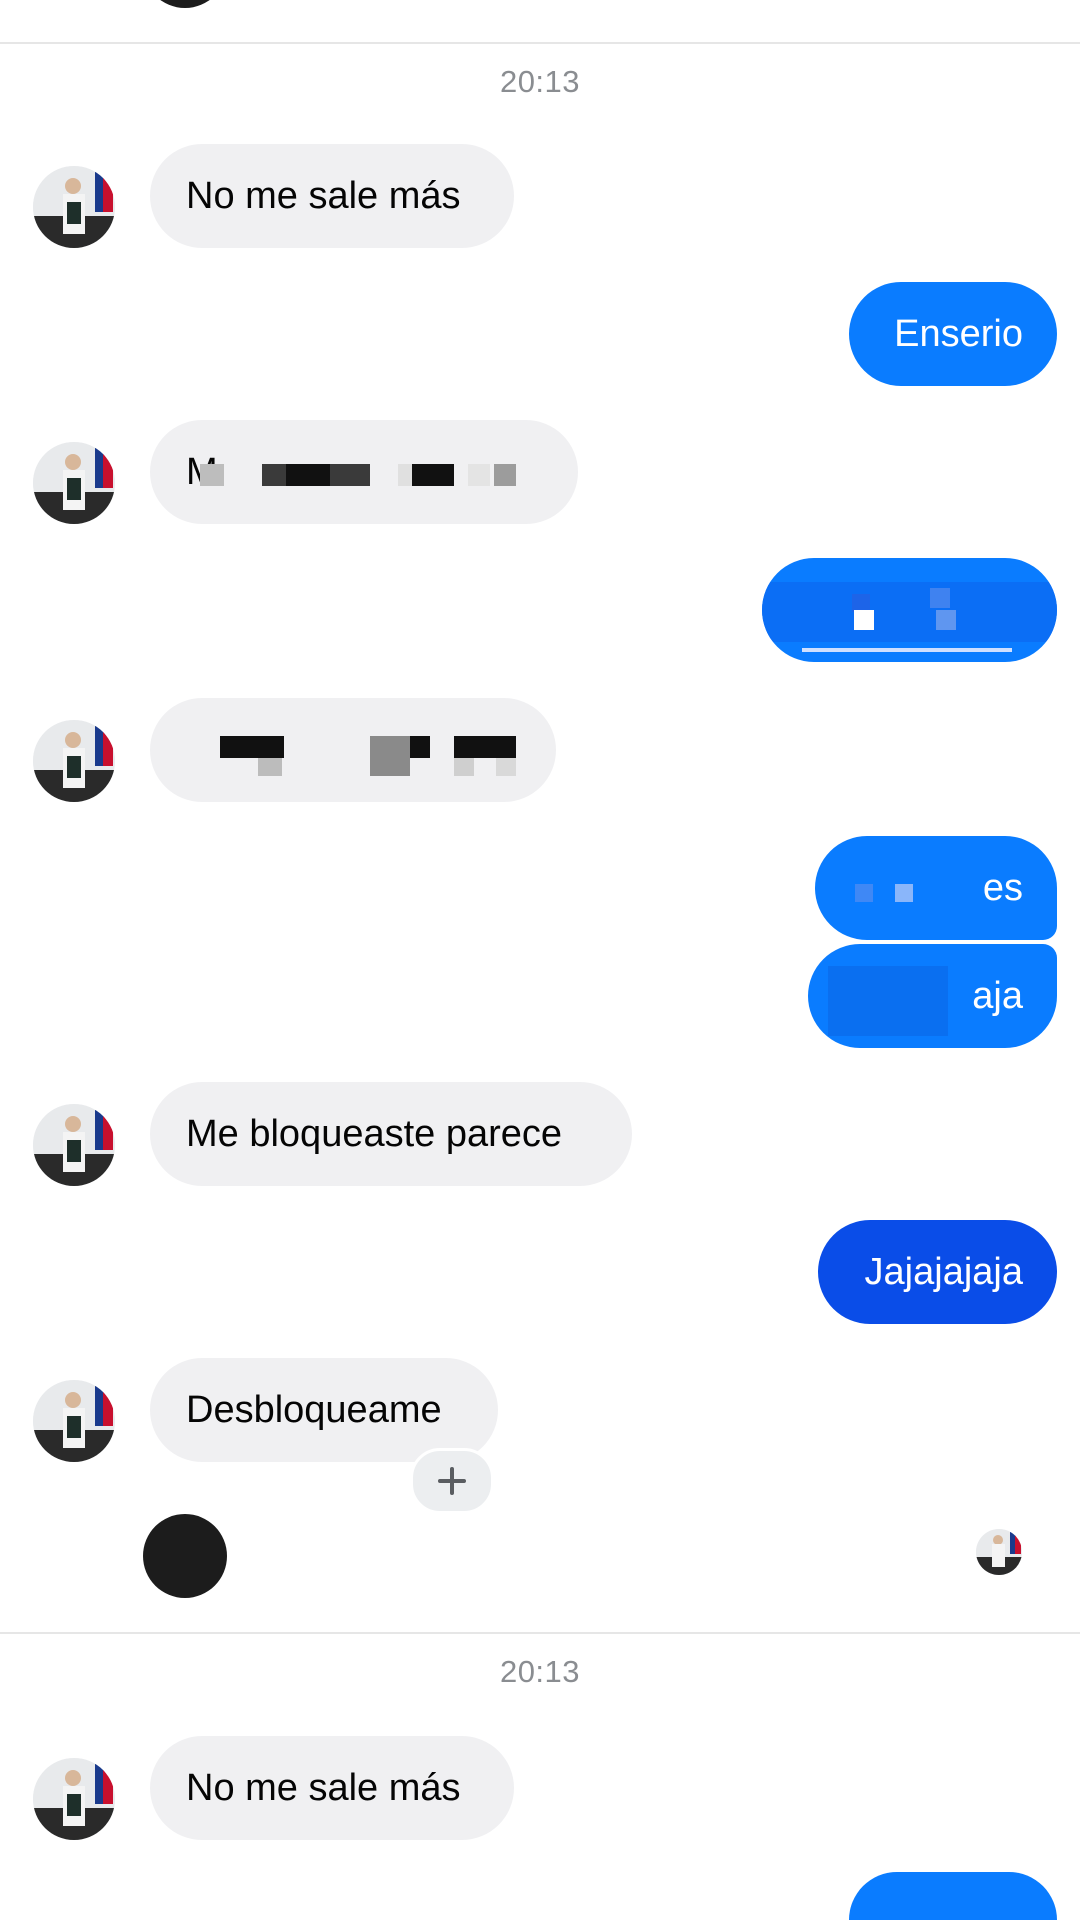  I want to click on plus-icon, so click(452, 1481).